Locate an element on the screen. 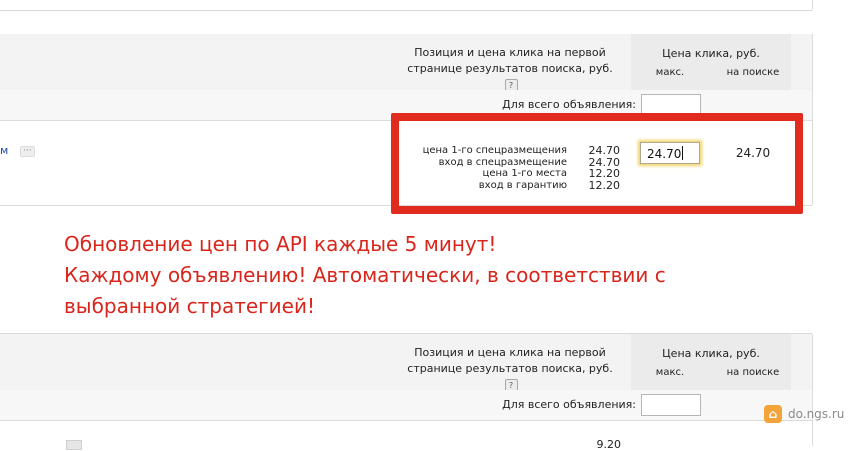  position-header-line2-text: странице результатов поиска, руб. is located at coordinates (510, 68).